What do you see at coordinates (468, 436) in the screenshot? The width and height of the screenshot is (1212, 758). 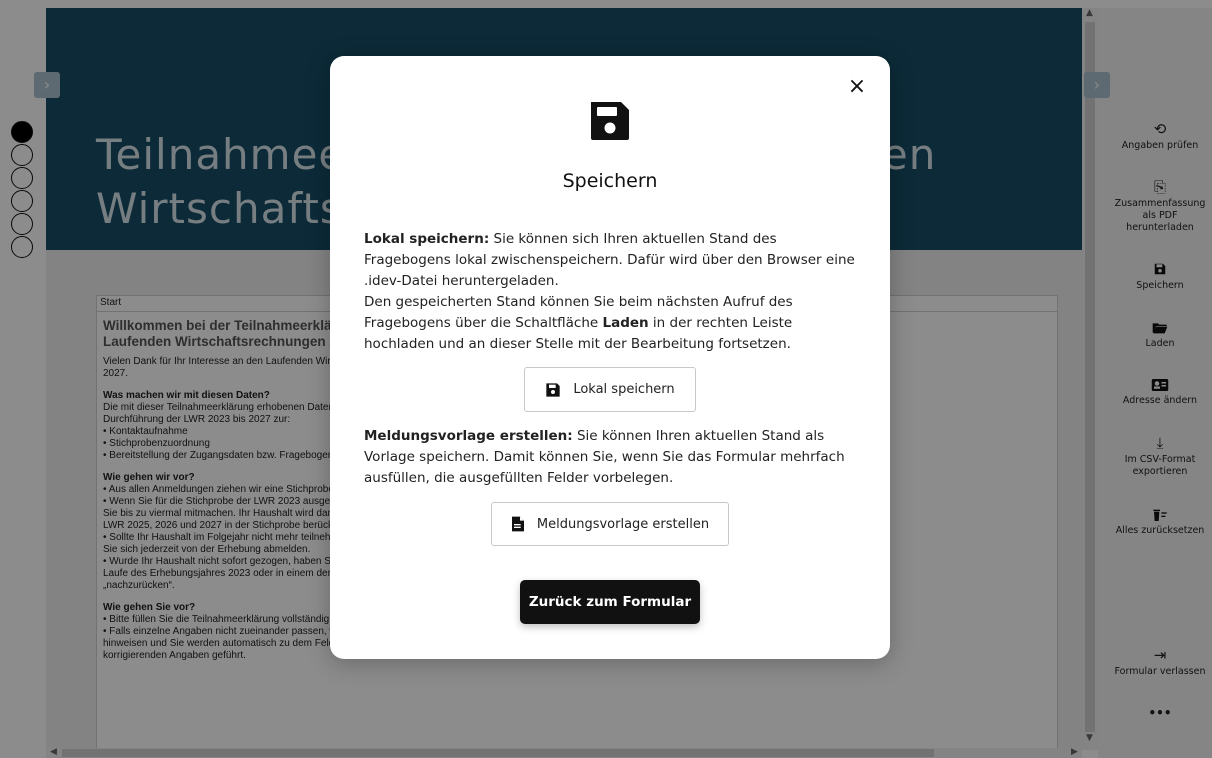 I see `template-label: Meldungsvorlage erstellen:` at bounding box center [468, 436].